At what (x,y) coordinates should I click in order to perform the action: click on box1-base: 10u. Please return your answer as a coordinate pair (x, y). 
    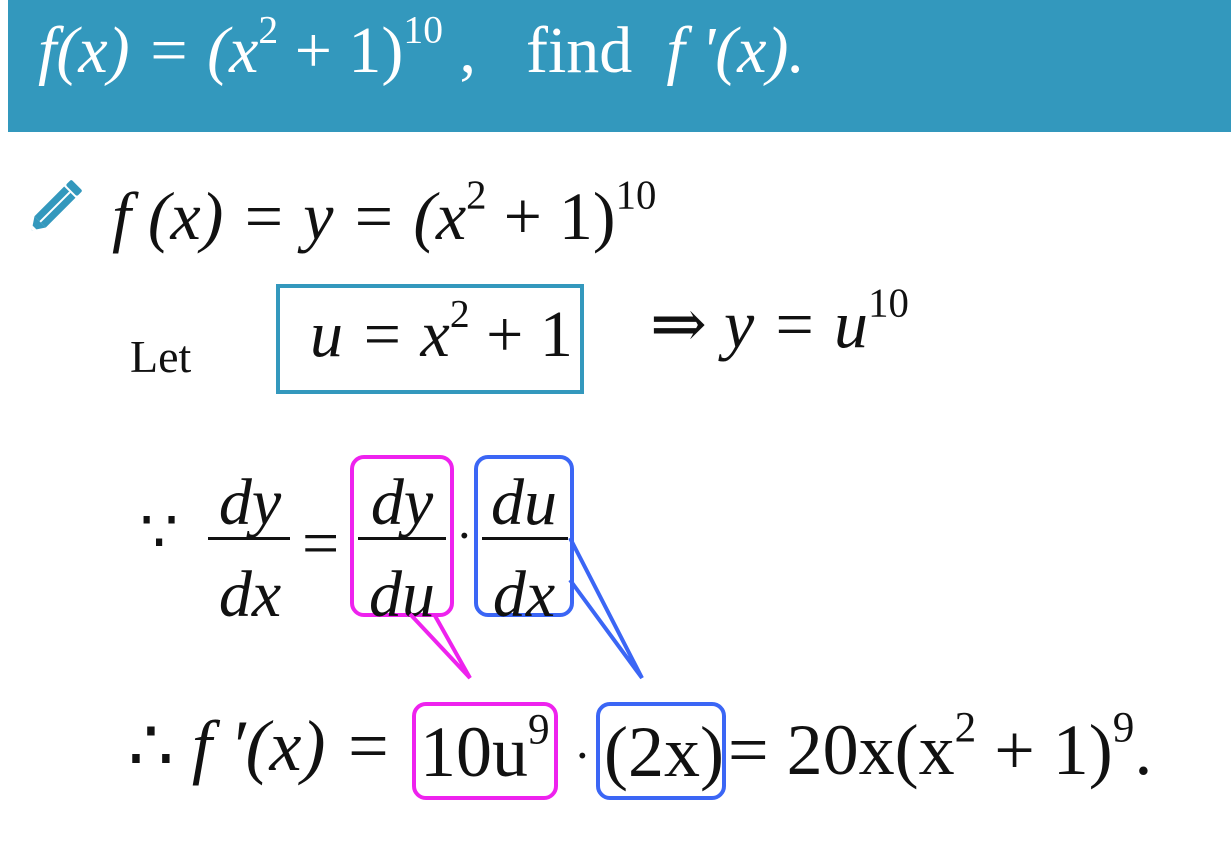
    Looking at the image, I should click on (474, 752).